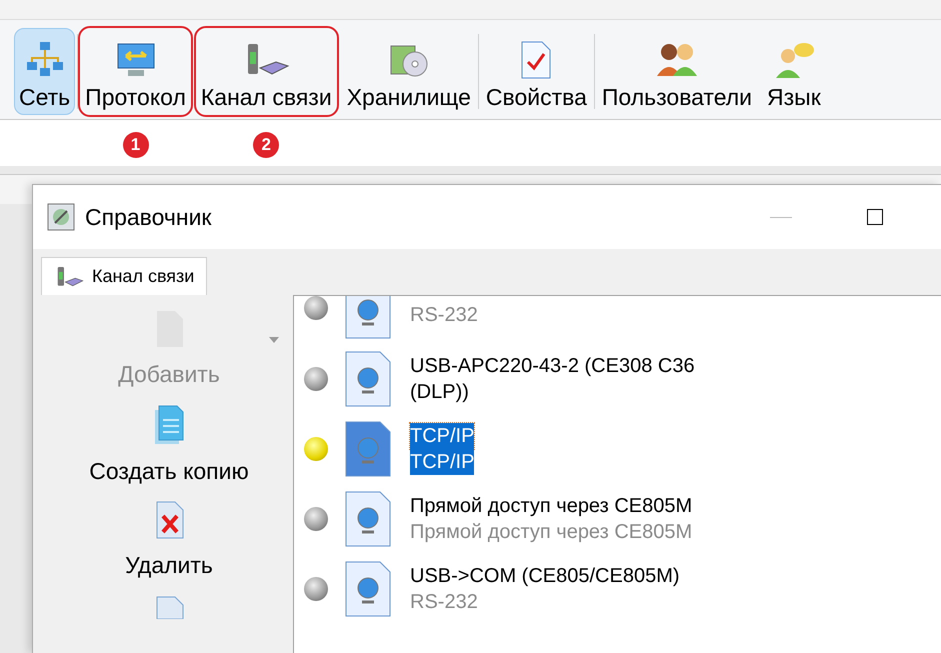 The image size is (941, 653). I want to click on toolbar-button: Сеть, so click(45, 71).